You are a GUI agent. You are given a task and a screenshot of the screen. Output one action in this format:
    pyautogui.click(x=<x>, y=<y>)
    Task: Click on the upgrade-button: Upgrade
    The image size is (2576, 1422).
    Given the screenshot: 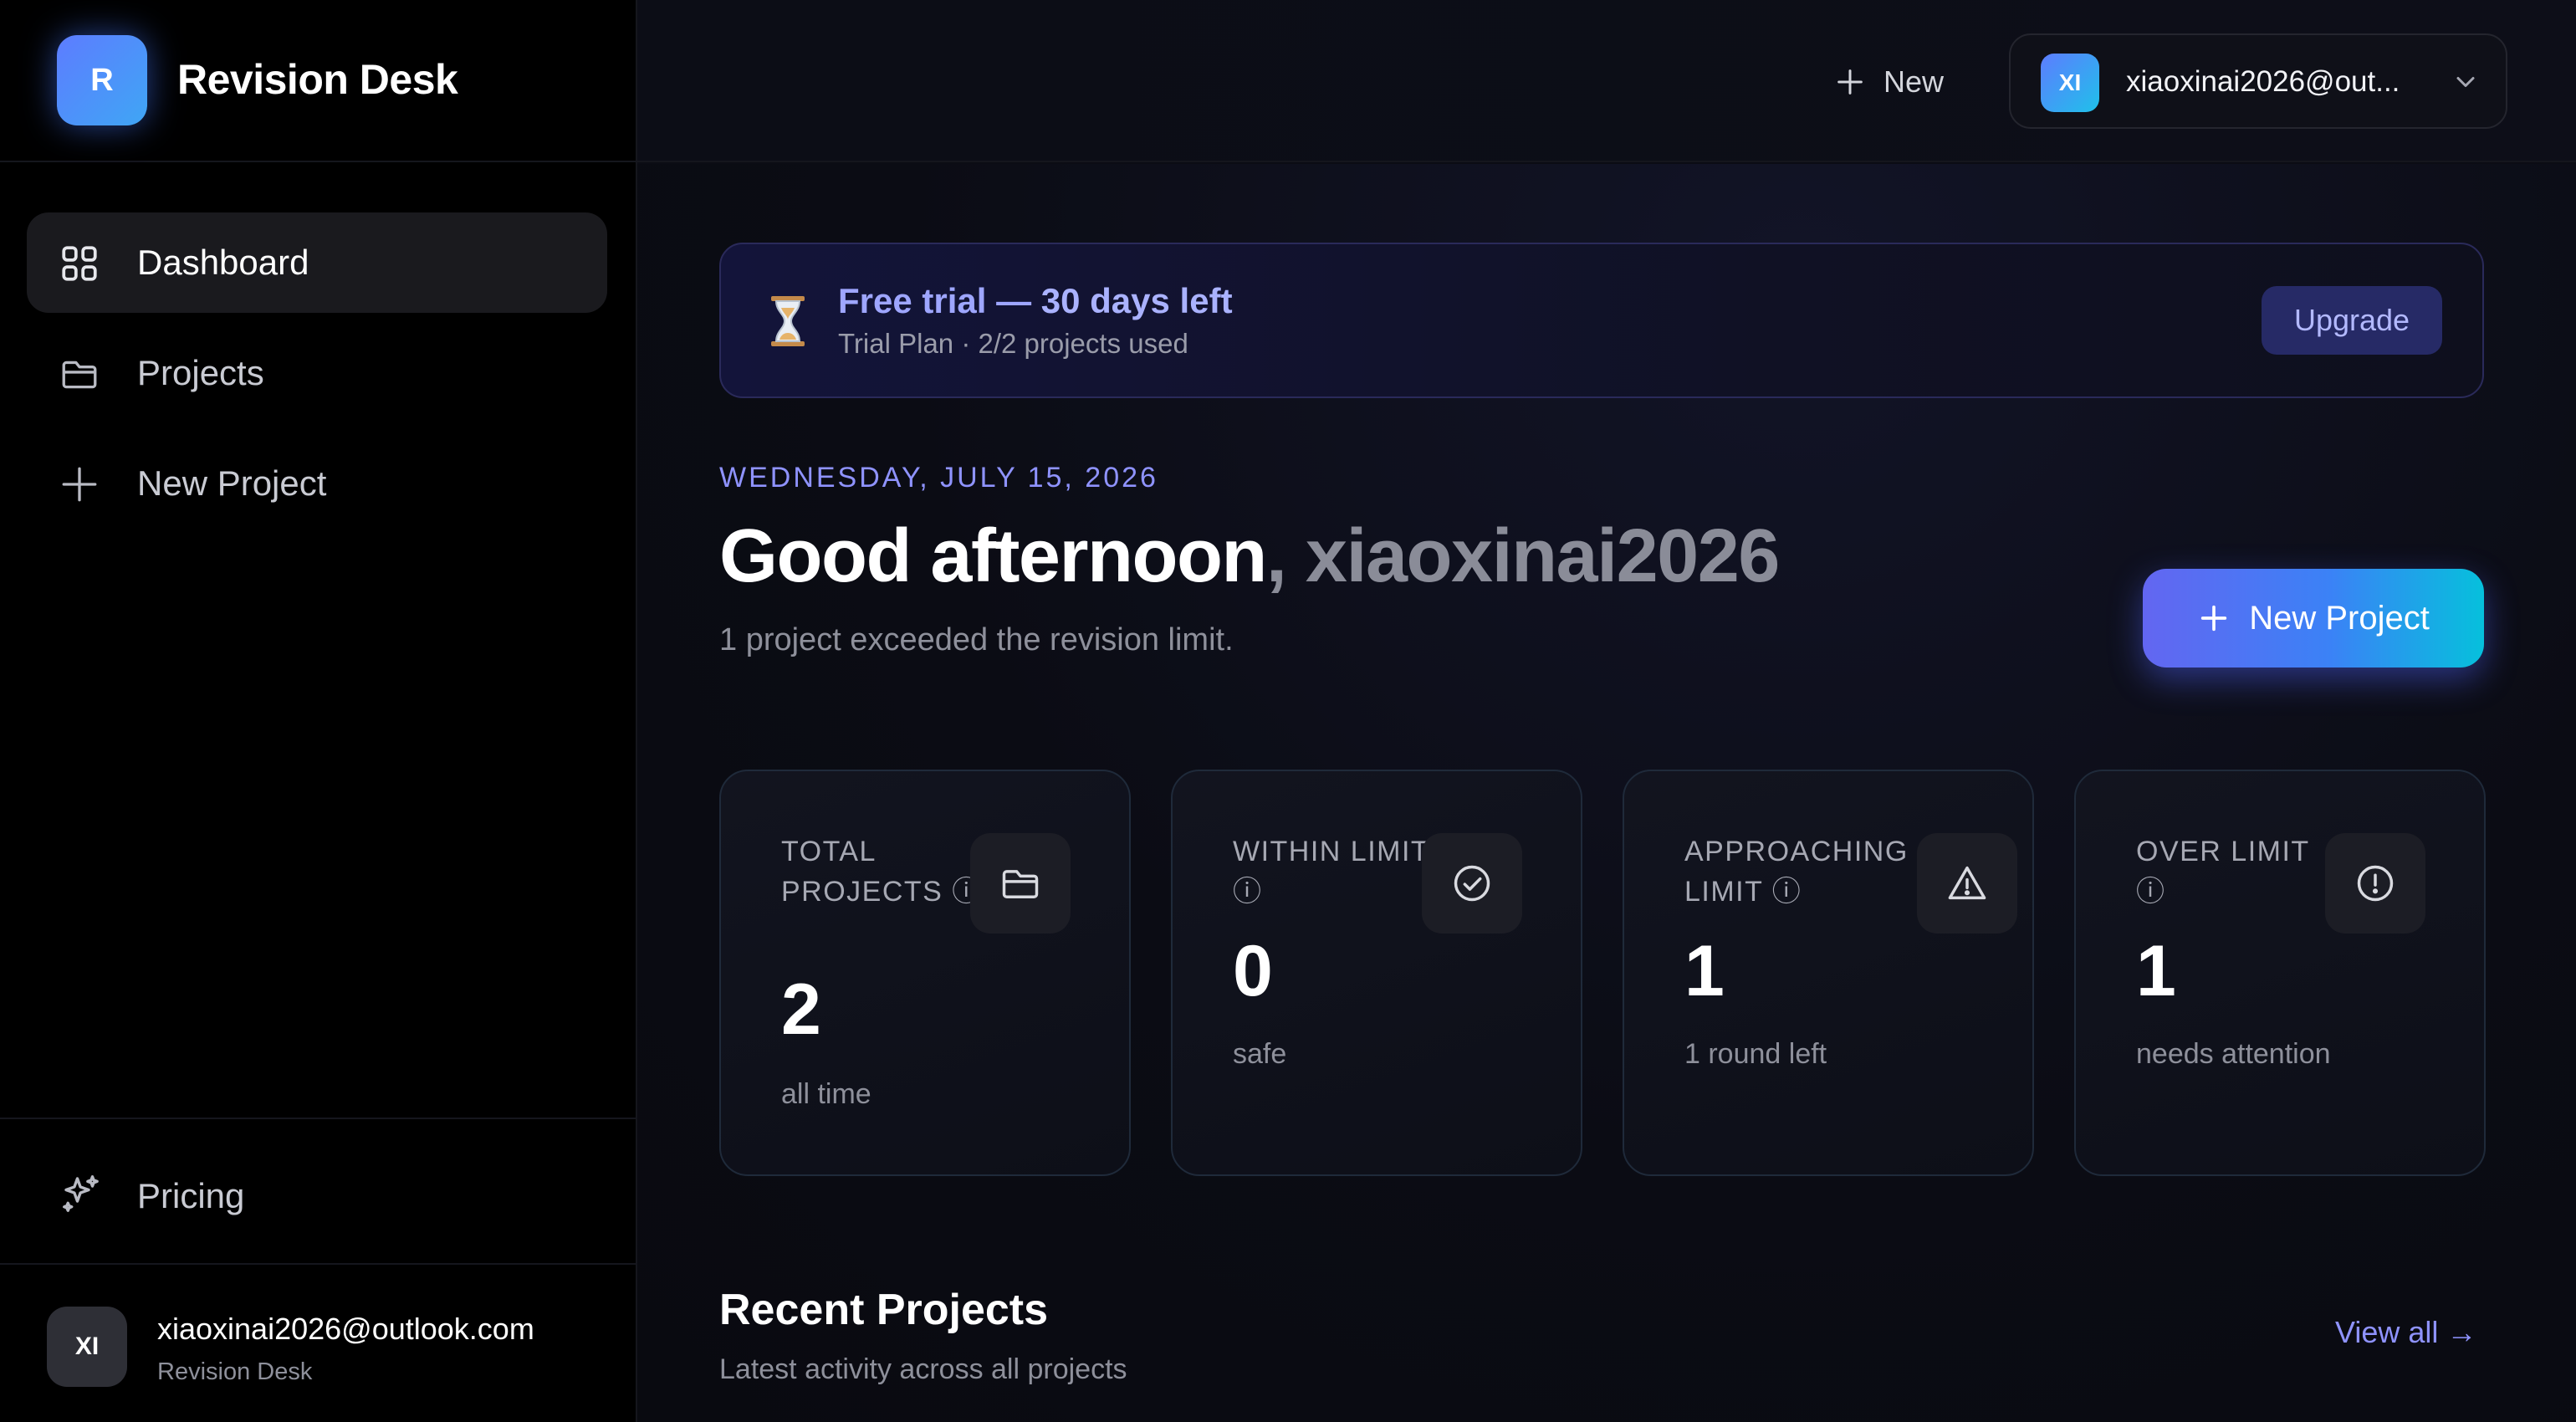 What is the action you would take?
    pyautogui.click(x=2352, y=320)
    